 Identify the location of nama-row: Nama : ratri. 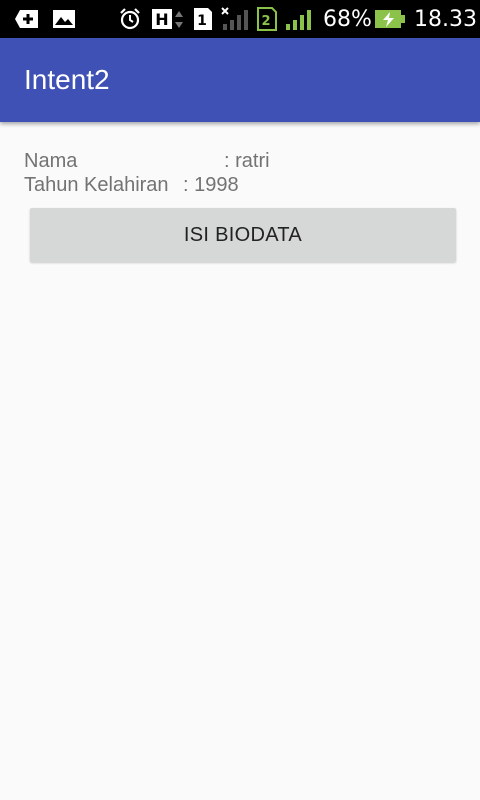
(174, 162).